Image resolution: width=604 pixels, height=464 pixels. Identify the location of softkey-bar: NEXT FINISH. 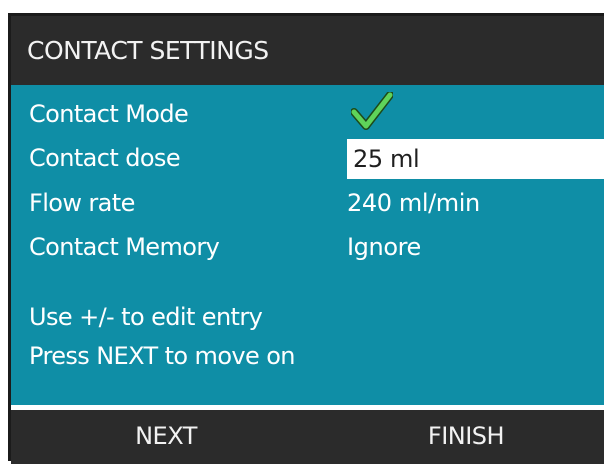
(307, 437).